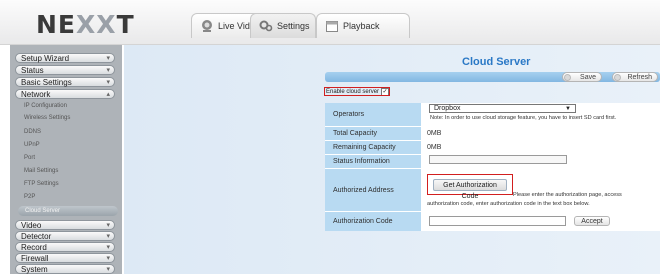  I want to click on sidebar-item-basic-settings: Basic Settings ▾, so click(65, 82).